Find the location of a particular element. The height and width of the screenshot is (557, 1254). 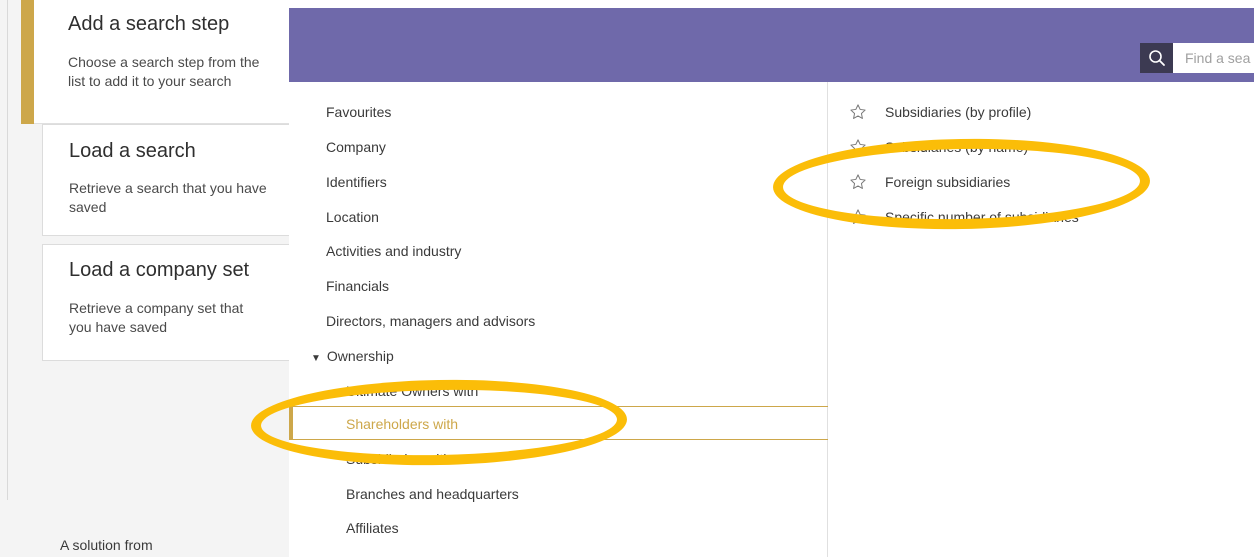

option-specific-number-subsidiaries: Specific number of subsidiaries is located at coordinates (964, 217).